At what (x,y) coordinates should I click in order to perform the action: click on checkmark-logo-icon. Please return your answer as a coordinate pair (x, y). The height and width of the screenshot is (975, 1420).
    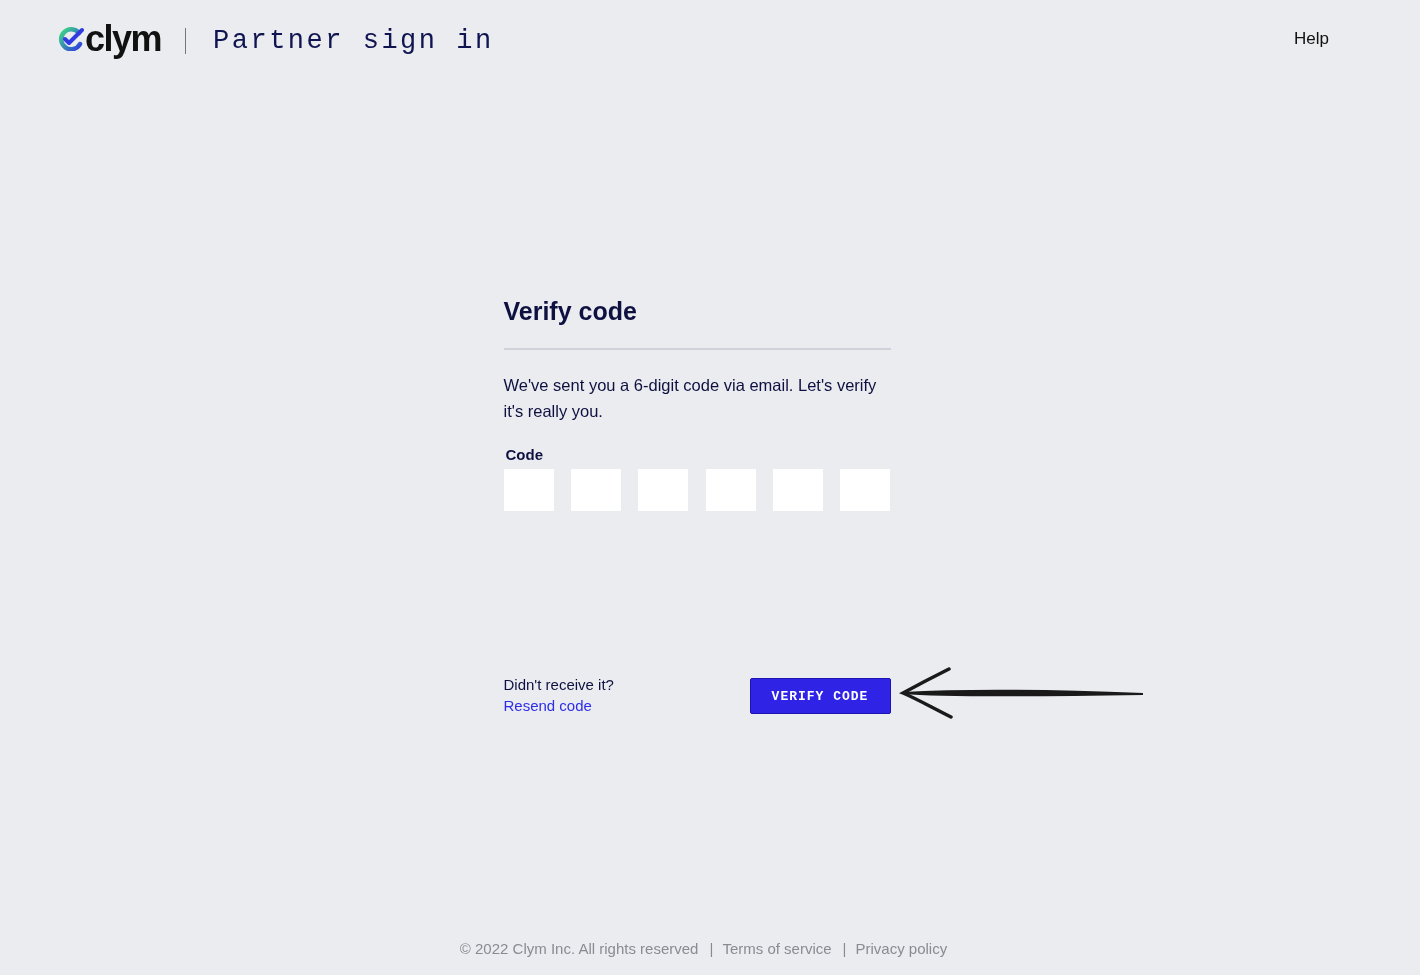
    Looking at the image, I should click on (71, 39).